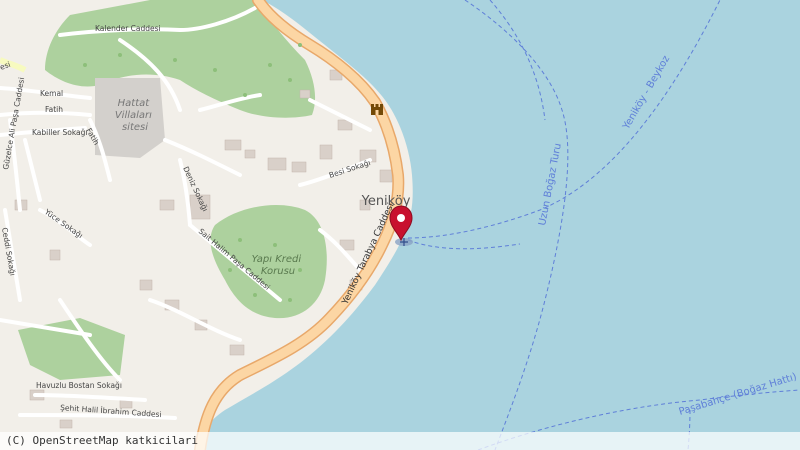  I want to click on hattat-line-1: Hattat, so click(134, 103).